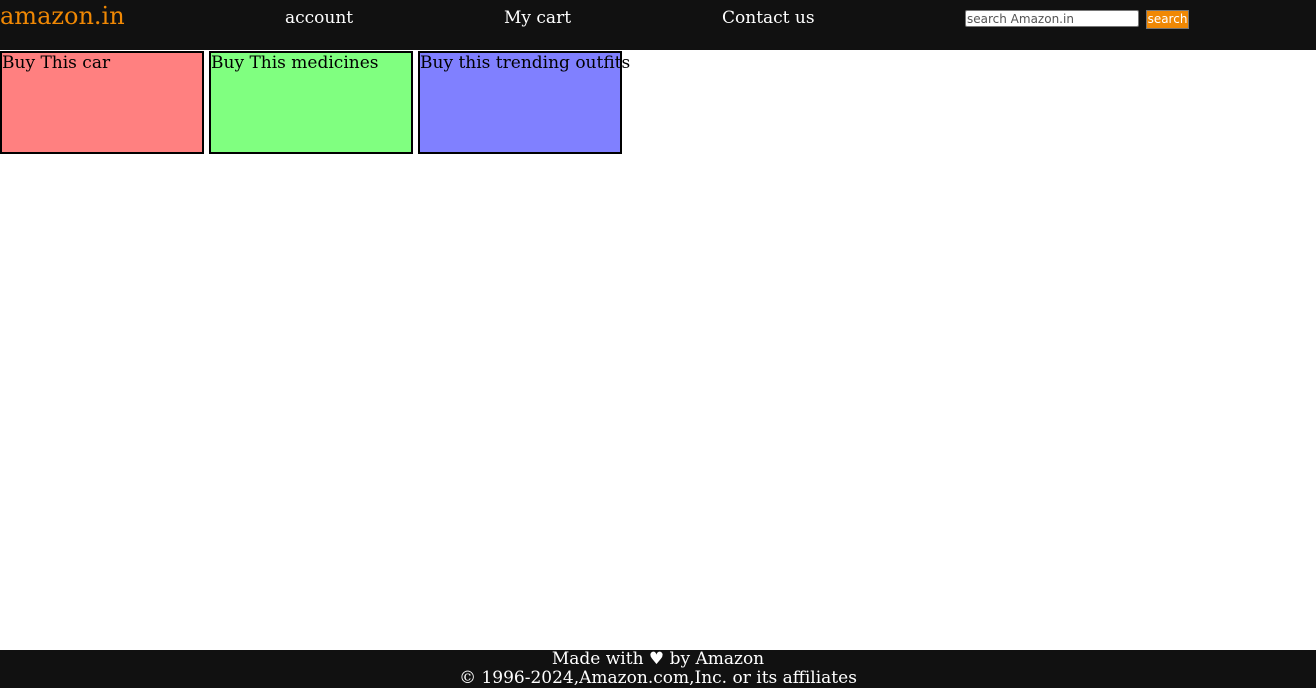 This screenshot has height=688, width=1316. Describe the element at coordinates (525, 63) in the screenshot. I see `card-outfits-label: Buy this trending outfits` at that location.